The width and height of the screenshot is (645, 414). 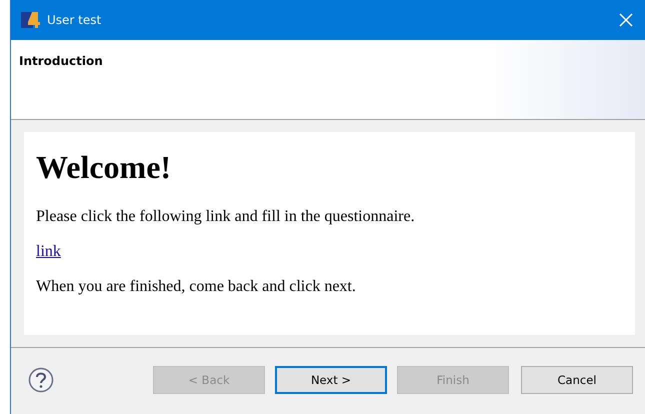 What do you see at coordinates (226, 217) in the screenshot?
I see `instruction-text: Please click the following link and fill in the questionnaire.` at bounding box center [226, 217].